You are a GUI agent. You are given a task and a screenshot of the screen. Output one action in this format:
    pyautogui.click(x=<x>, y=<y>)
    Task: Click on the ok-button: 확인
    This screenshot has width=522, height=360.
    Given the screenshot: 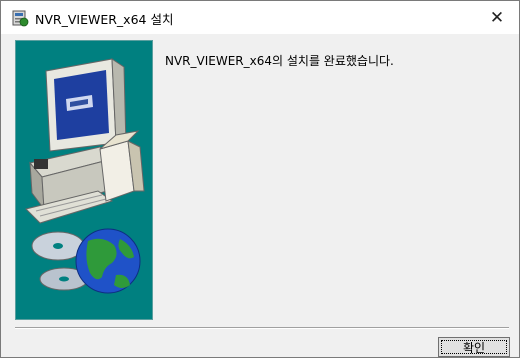 What is the action you would take?
    pyautogui.click(x=474, y=347)
    